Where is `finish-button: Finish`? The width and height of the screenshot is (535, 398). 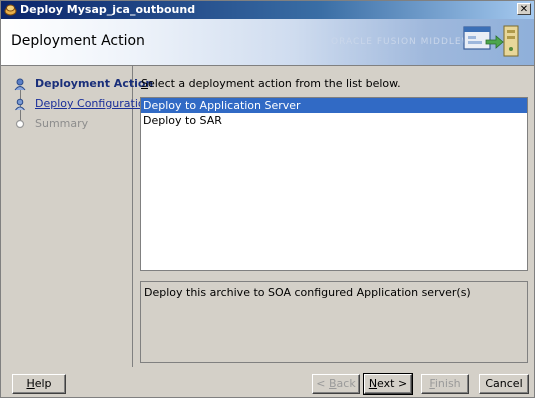
finish-button: Finish is located at coordinates (445, 384).